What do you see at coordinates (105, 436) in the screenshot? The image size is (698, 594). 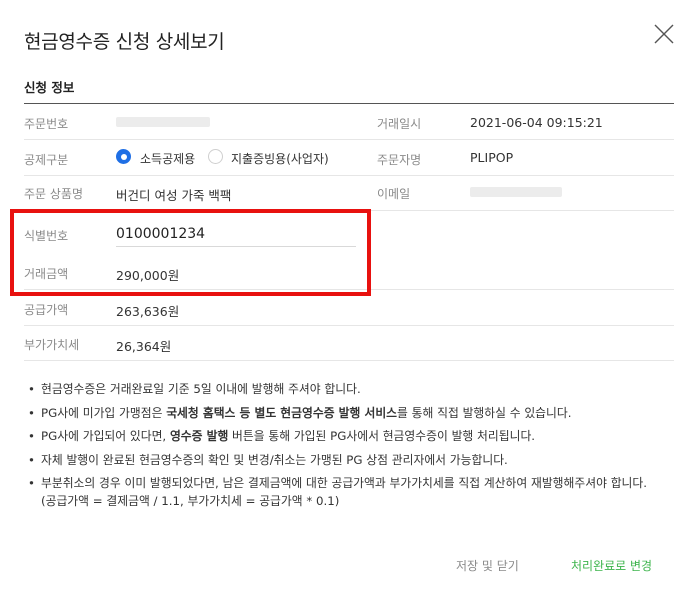 I see `notice-text: PG사에 가입되어 있다면,` at bounding box center [105, 436].